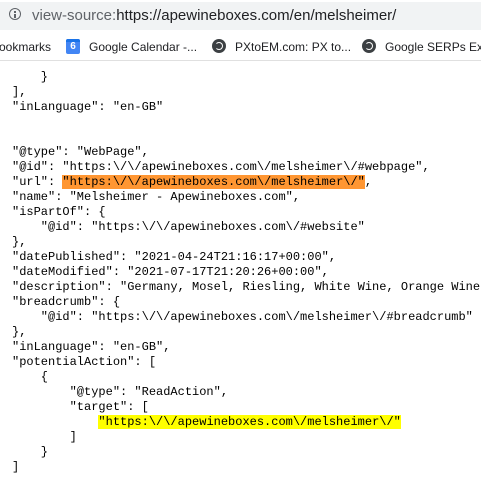 The image size is (481, 496). What do you see at coordinates (91, 347) in the screenshot?
I see `source-line: "inLanguage": "en-GB",` at bounding box center [91, 347].